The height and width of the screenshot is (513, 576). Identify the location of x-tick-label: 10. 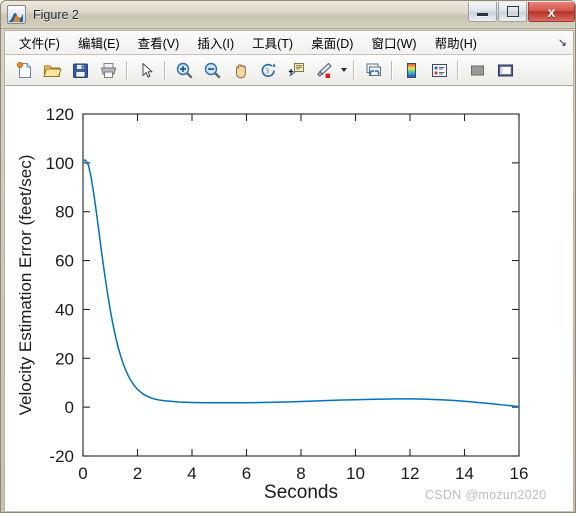
(355, 473).